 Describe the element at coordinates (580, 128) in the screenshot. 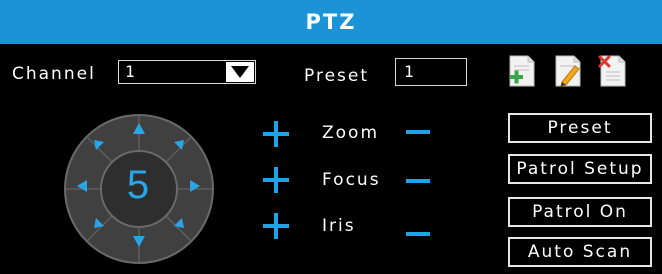

I see `preset-button: Preset` at that location.